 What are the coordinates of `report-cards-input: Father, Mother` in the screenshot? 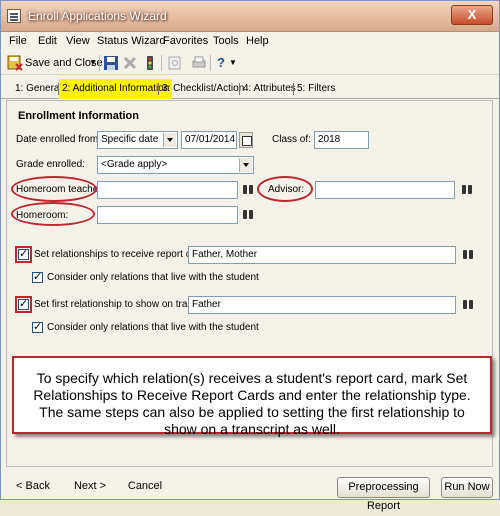 It's located at (322, 255).